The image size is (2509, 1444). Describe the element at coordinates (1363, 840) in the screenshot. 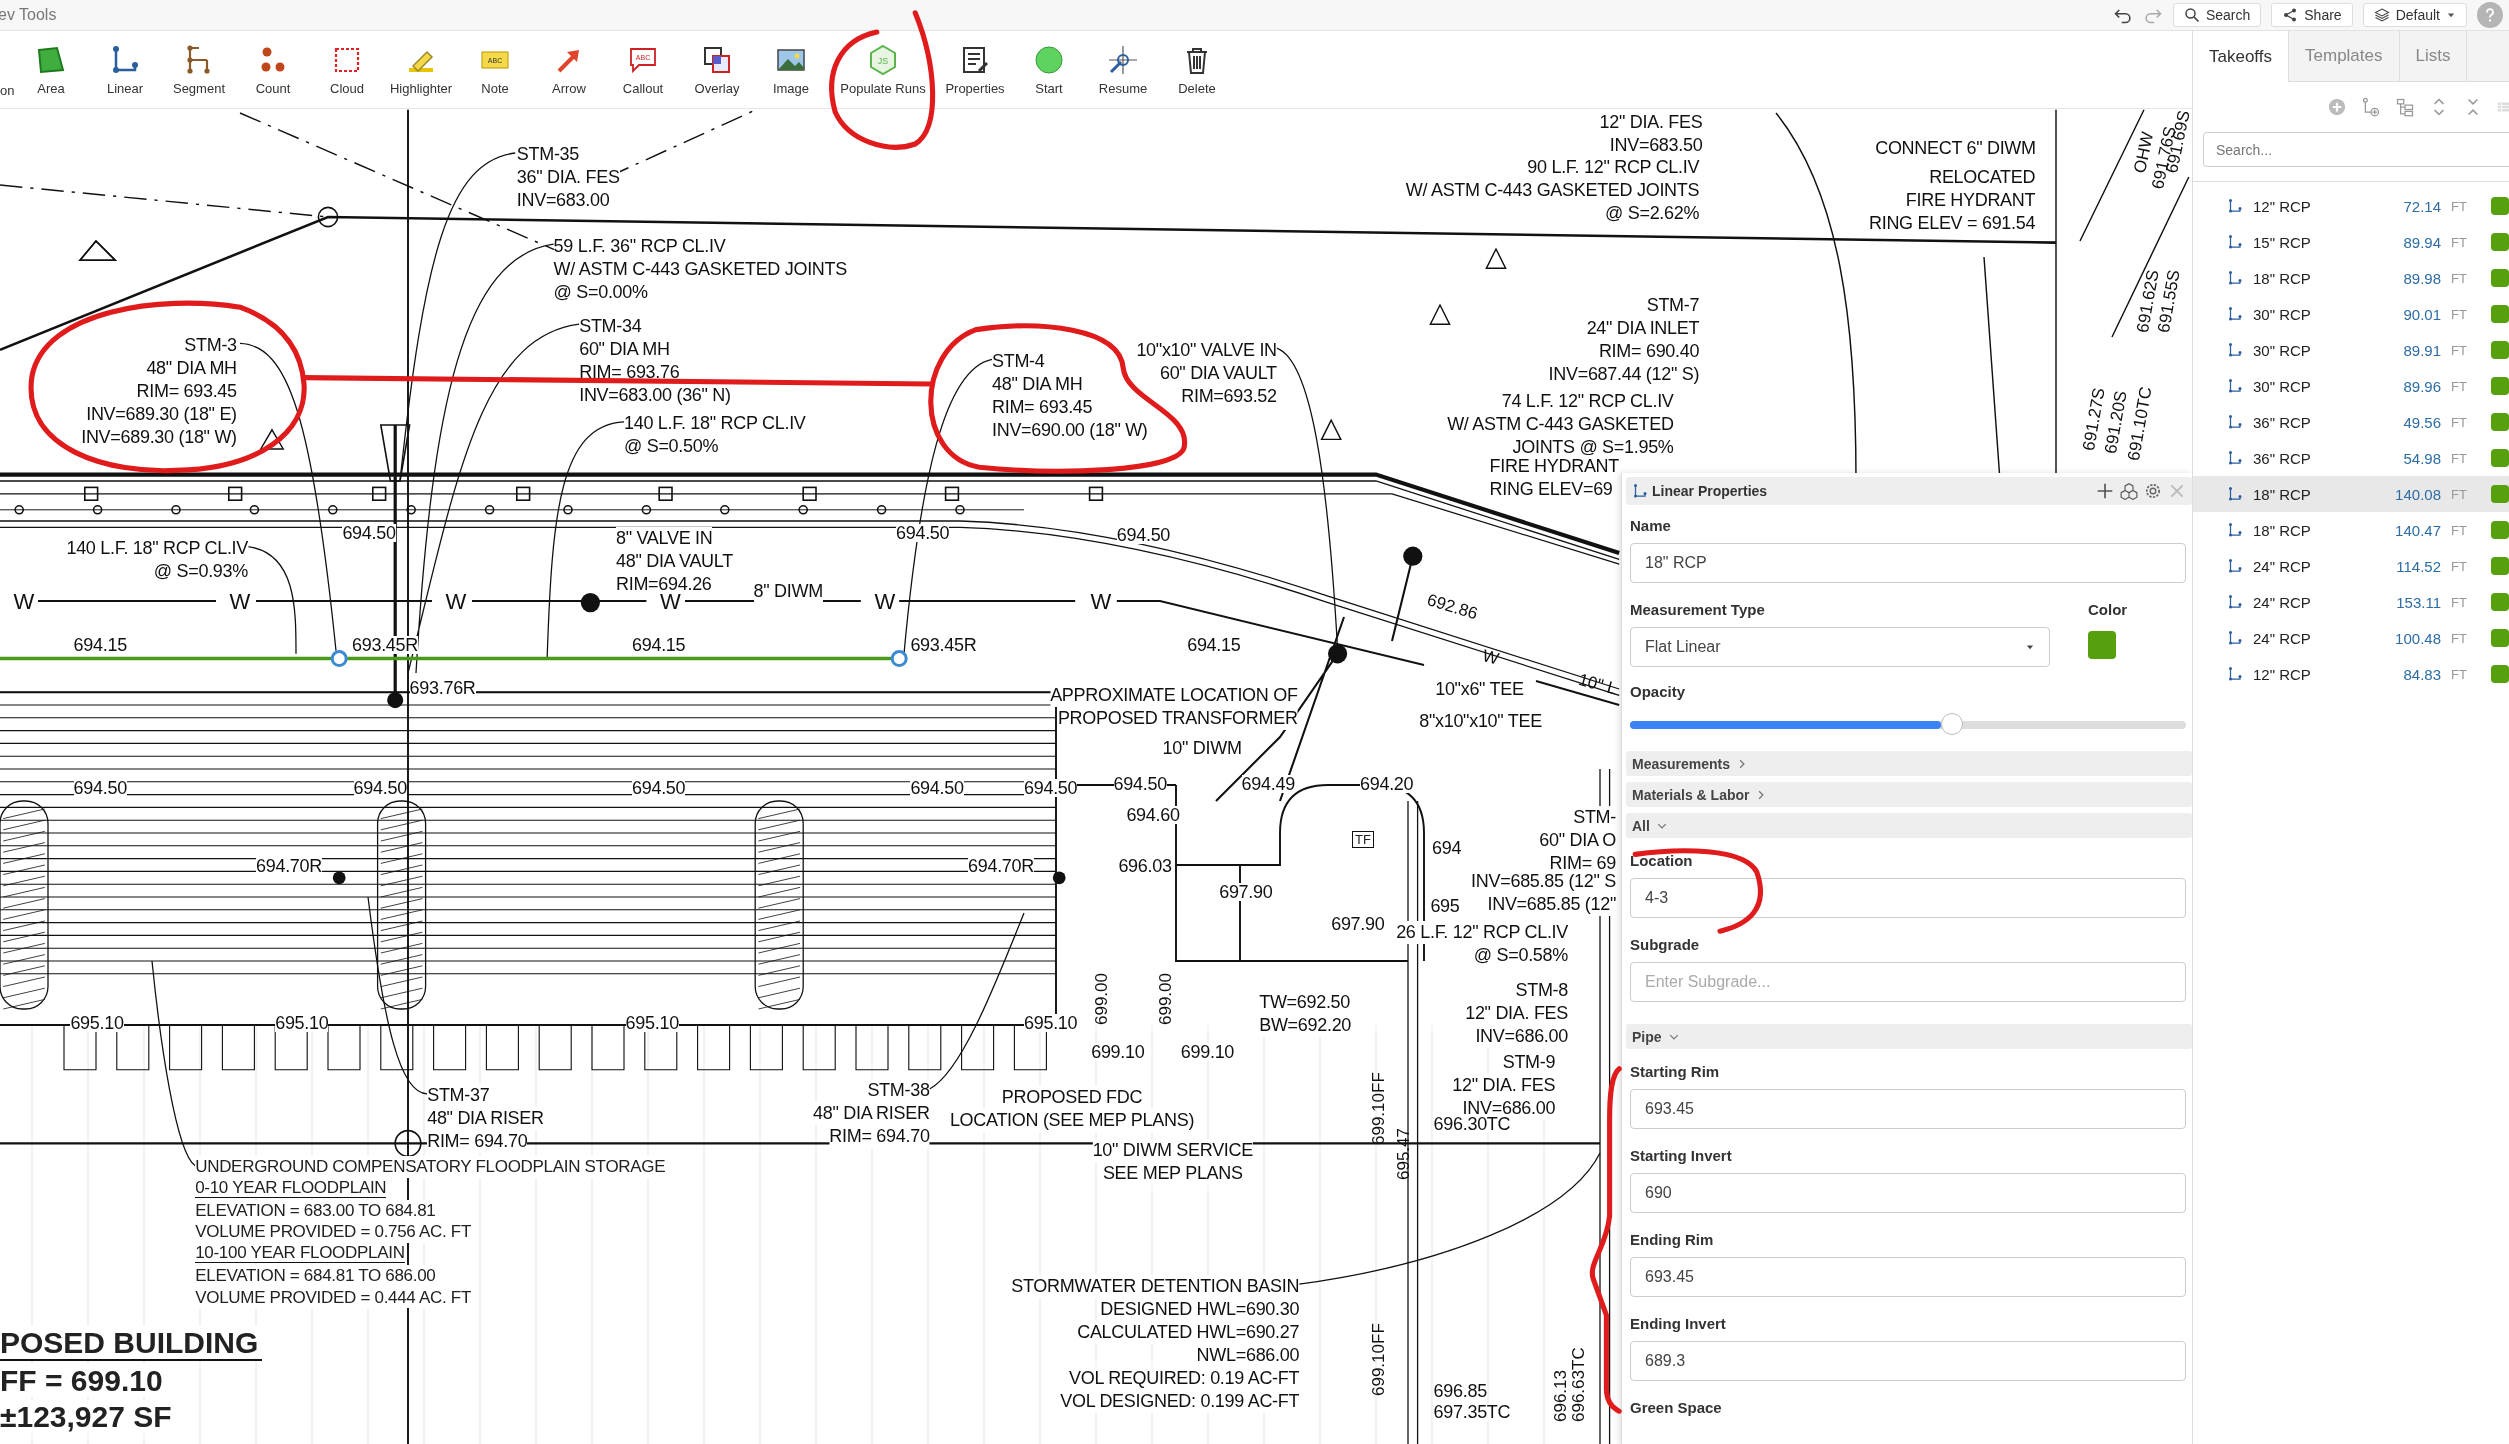

I see `equipment-tag: TF` at that location.